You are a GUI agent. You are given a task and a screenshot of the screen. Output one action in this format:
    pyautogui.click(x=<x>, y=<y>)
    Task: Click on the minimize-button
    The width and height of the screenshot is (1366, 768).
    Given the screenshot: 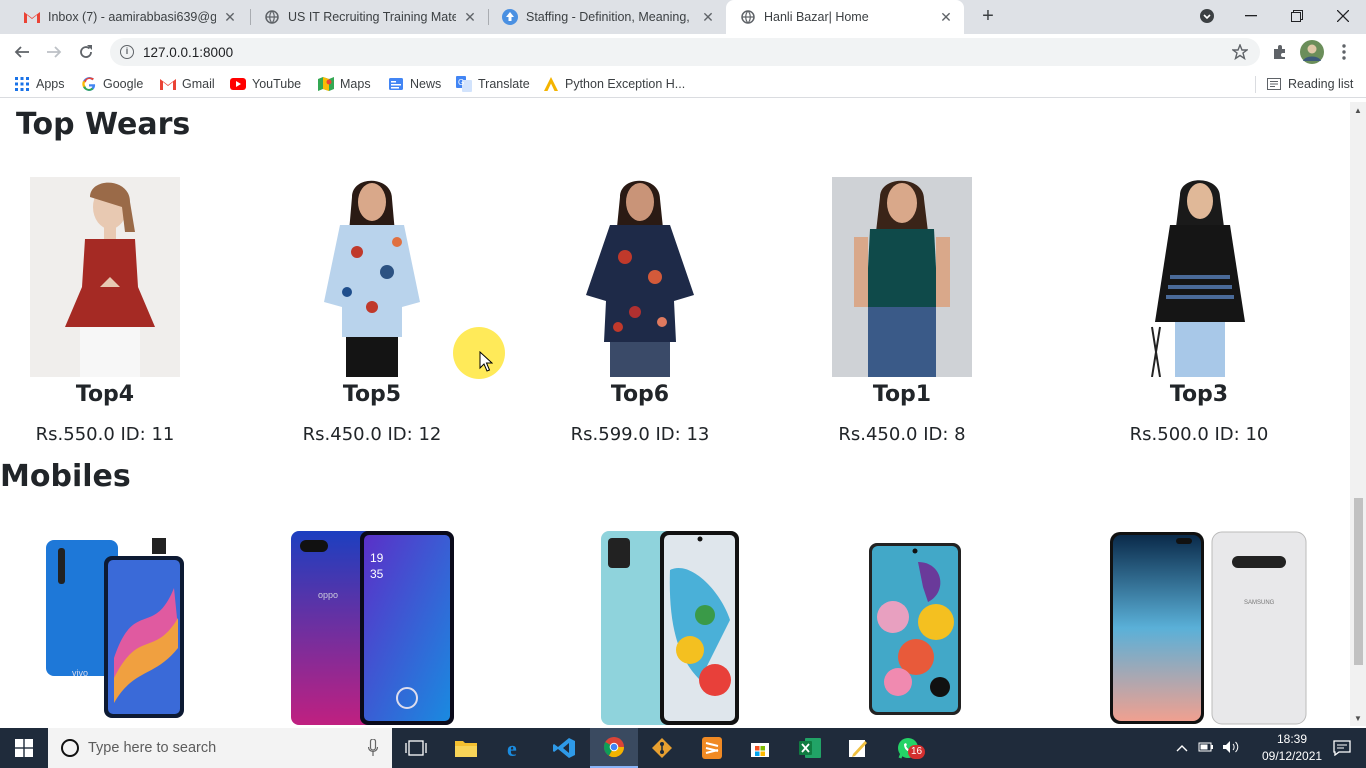 What is the action you would take?
    pyautogui.click(x=1251, y=16)
    